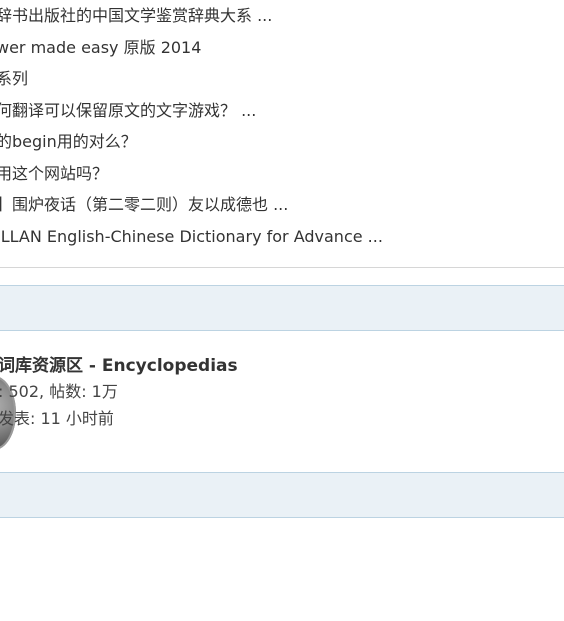  I want to click on thread-link: 的begin用的对么？, so click(282, 142).